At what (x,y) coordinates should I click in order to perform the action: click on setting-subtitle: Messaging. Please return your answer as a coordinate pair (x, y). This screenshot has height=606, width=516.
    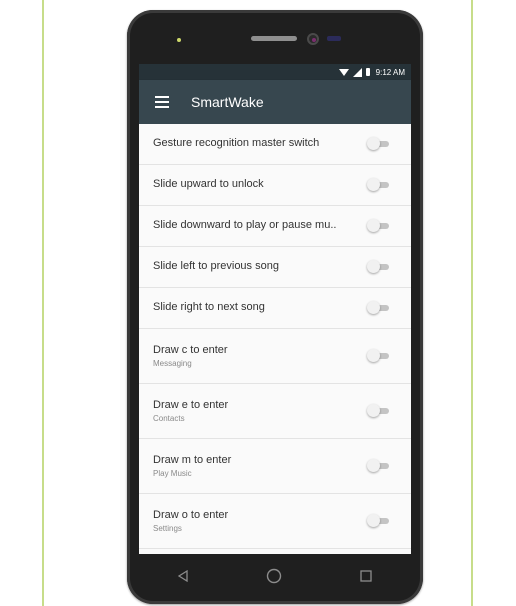
    Looking at the image, I should click on (172, 363).